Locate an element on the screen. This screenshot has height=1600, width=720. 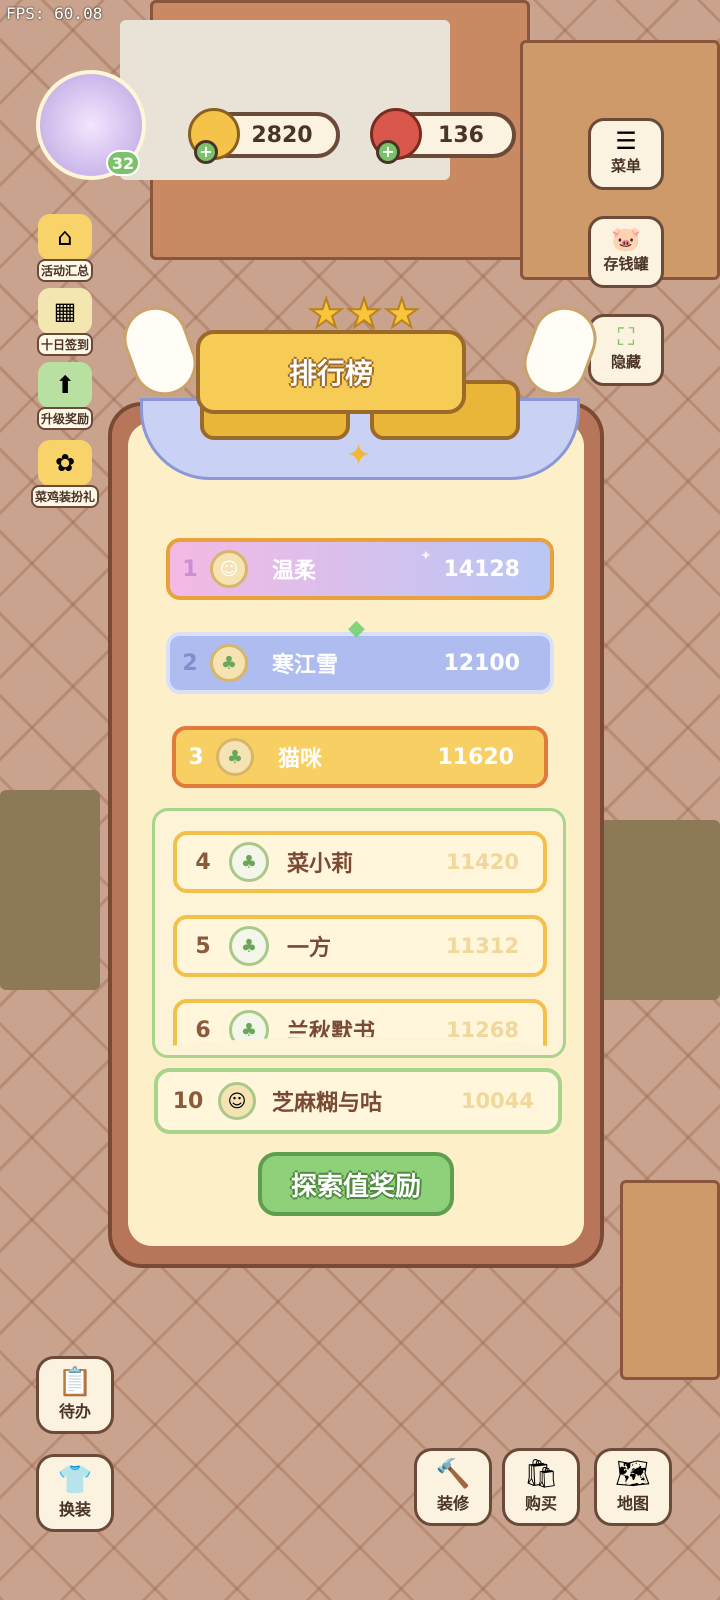
food-value: 136 is located at coordinates (461, 135).